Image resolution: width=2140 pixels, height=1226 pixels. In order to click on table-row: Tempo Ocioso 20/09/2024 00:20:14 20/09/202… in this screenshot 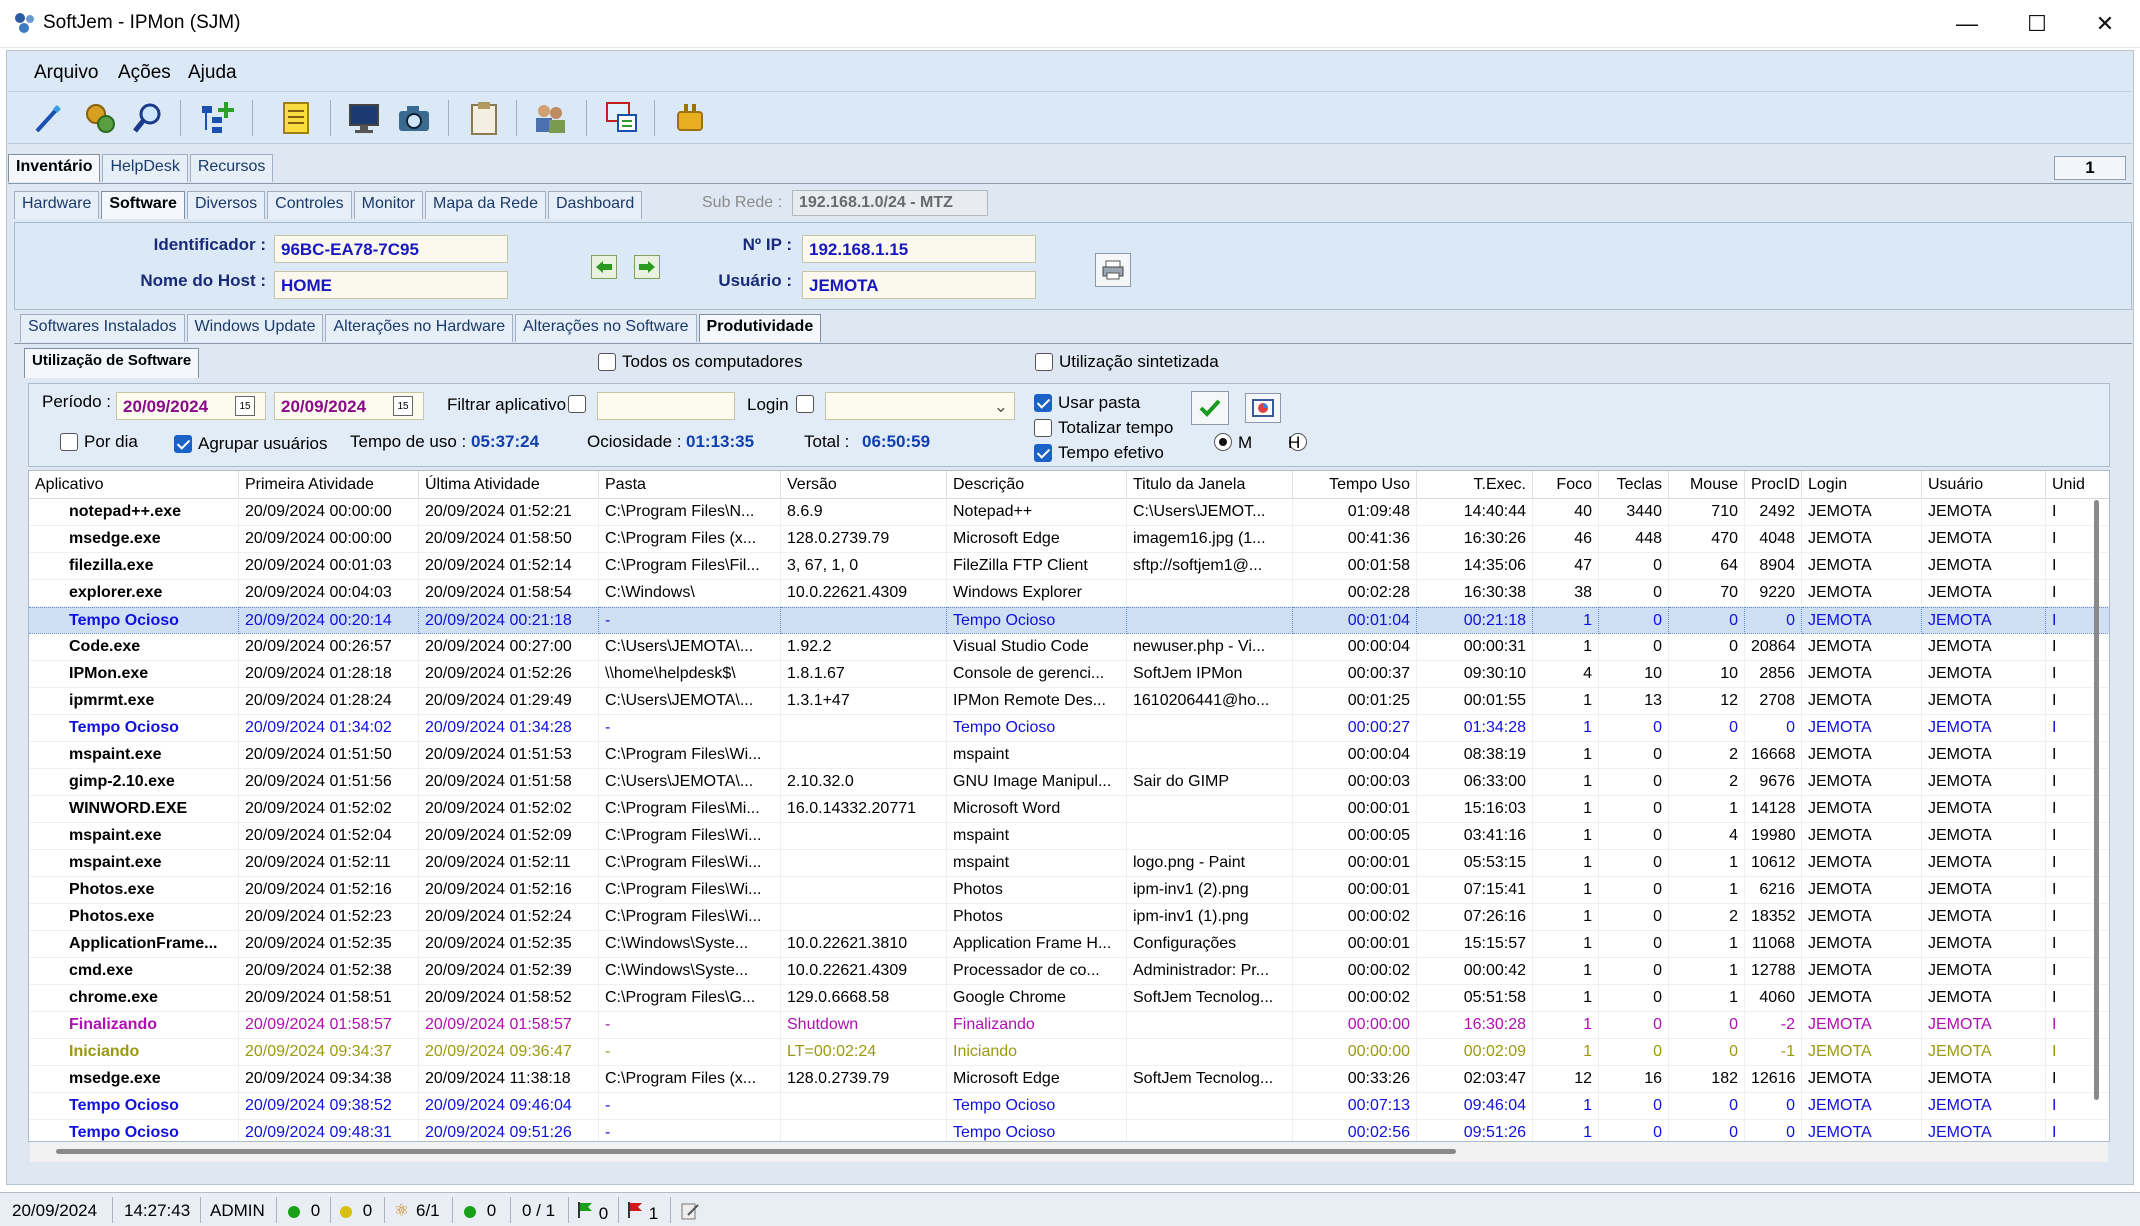, I will do `click(1069, 620)`.